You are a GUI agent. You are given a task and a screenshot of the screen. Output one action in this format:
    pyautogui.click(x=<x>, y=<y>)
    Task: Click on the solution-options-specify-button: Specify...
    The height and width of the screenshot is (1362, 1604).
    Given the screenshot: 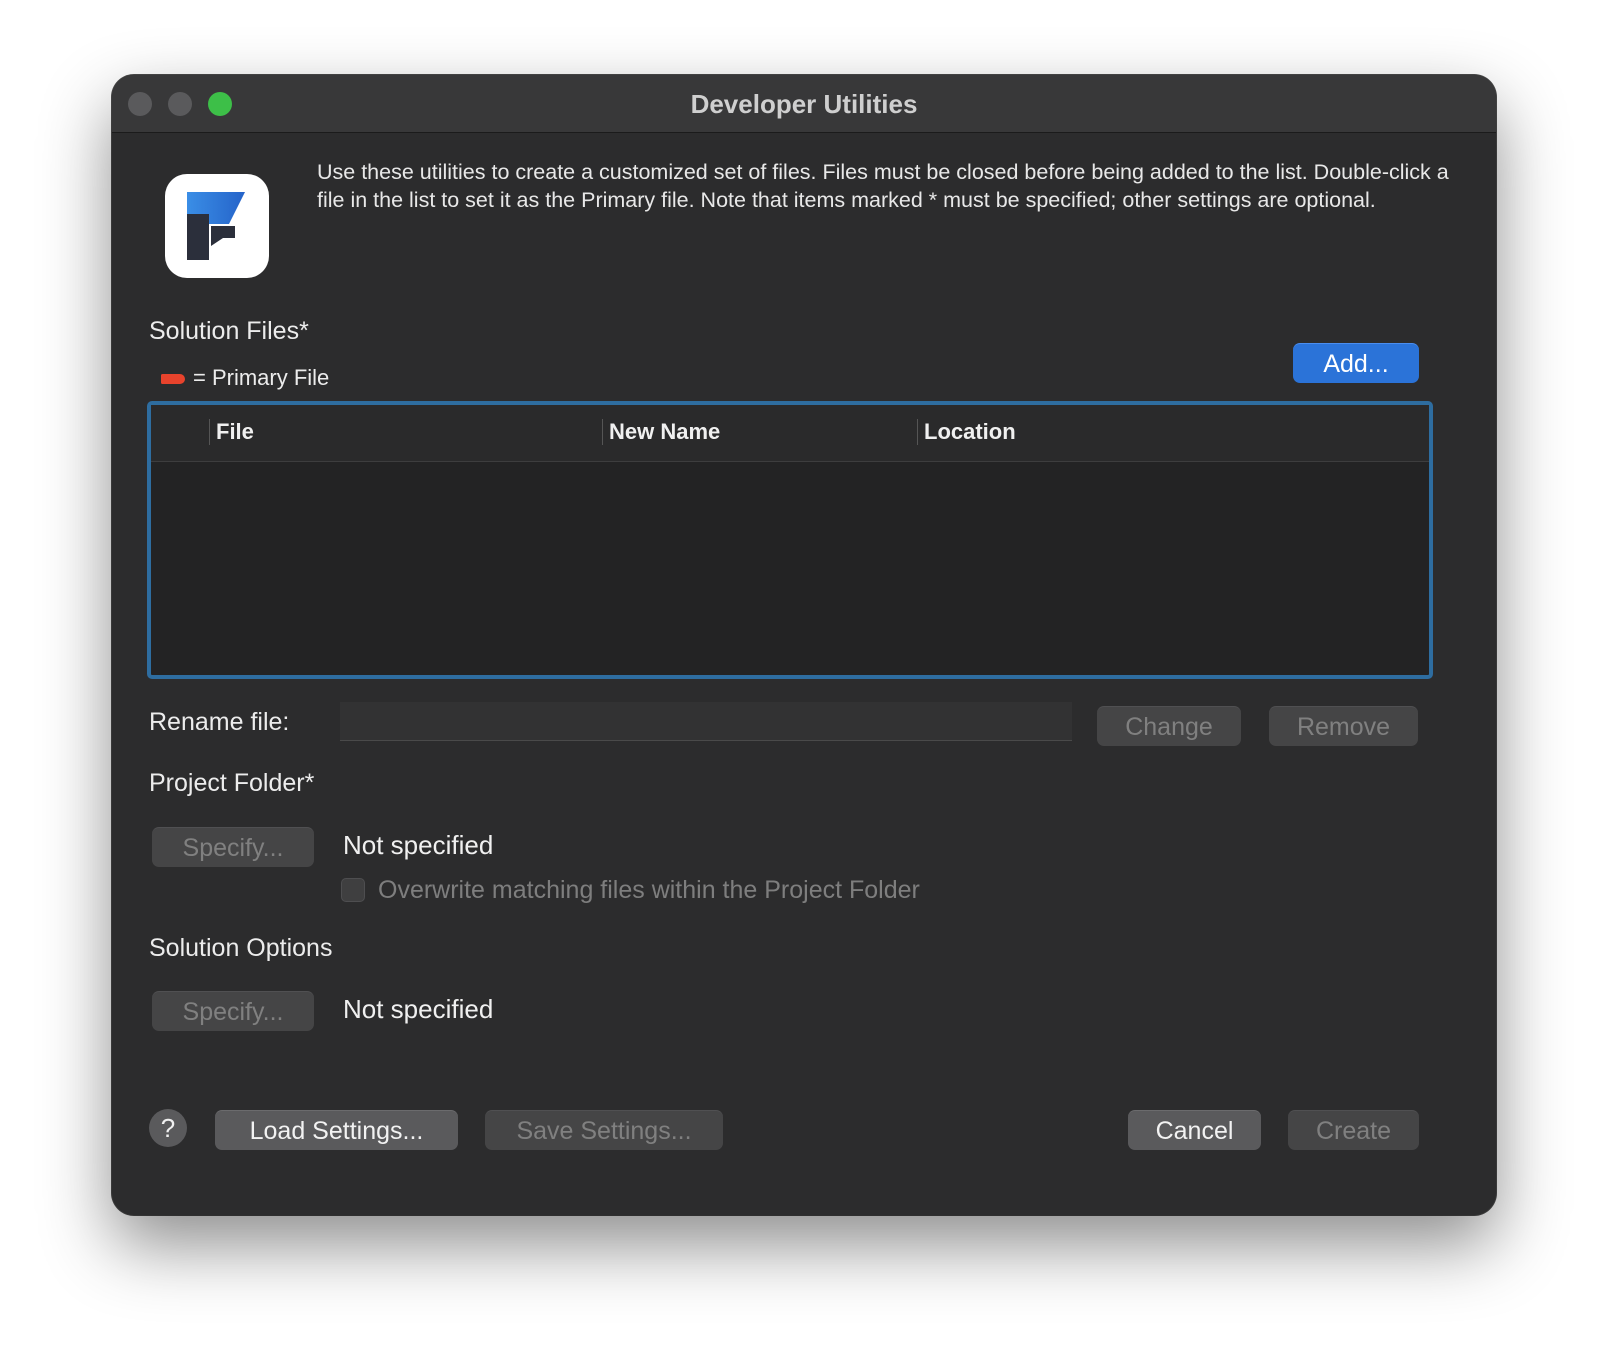 What is the action you would take?
    pyautogui.click(x=233, y=1011)
    